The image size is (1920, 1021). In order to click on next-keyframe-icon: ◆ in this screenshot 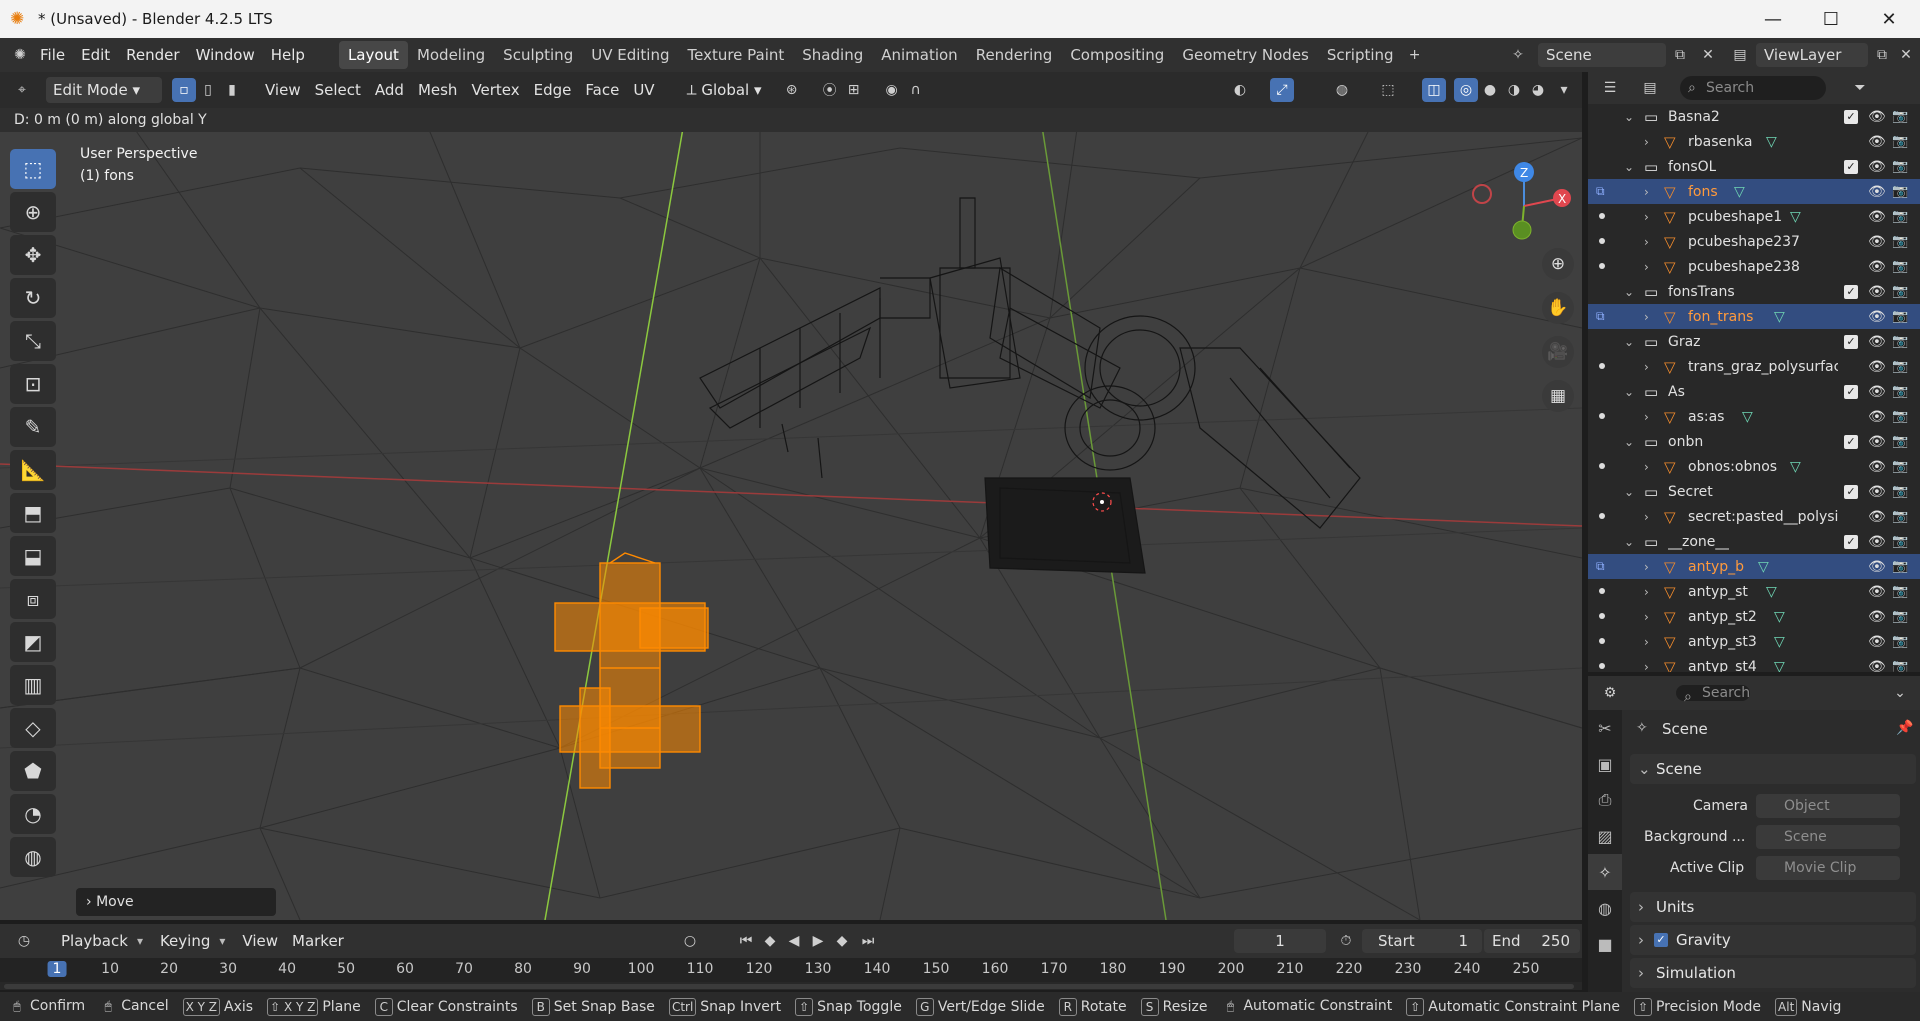, I will do `click(842, 941)`.